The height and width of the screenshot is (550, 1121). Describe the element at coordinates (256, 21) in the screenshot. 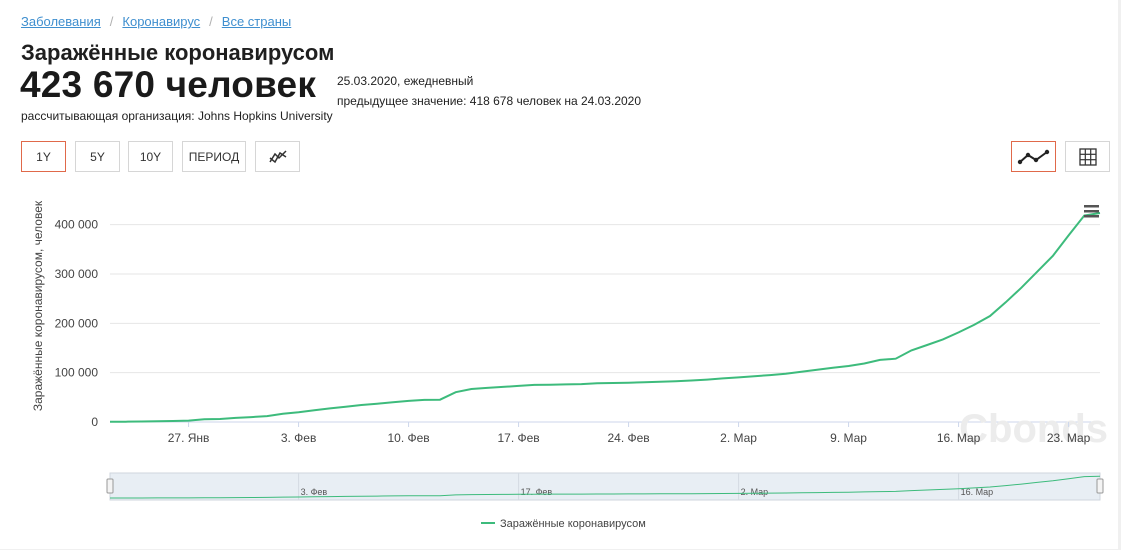

I see `breadcrumb-link-all-countries: Все страны` at that location.